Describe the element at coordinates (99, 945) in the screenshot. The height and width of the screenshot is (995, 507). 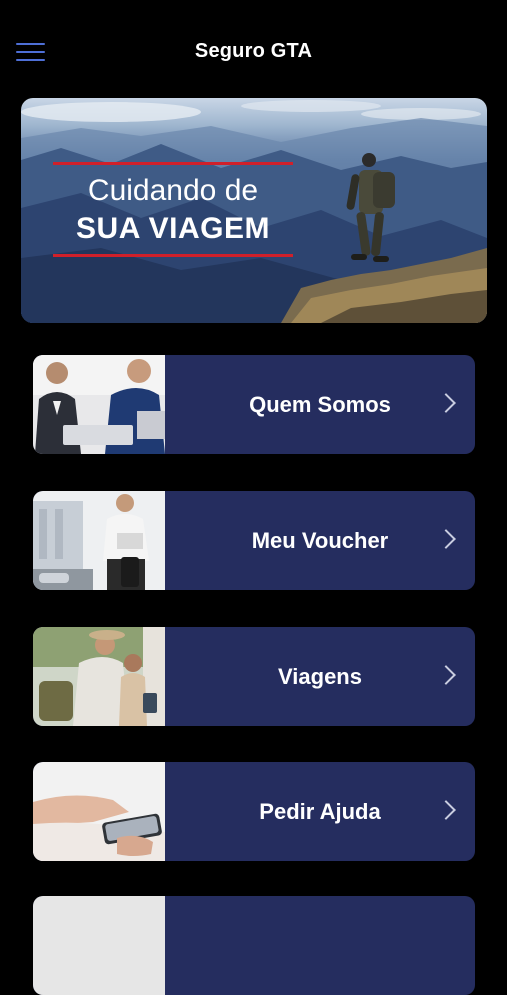
I see `partial-card-photo` at that location.